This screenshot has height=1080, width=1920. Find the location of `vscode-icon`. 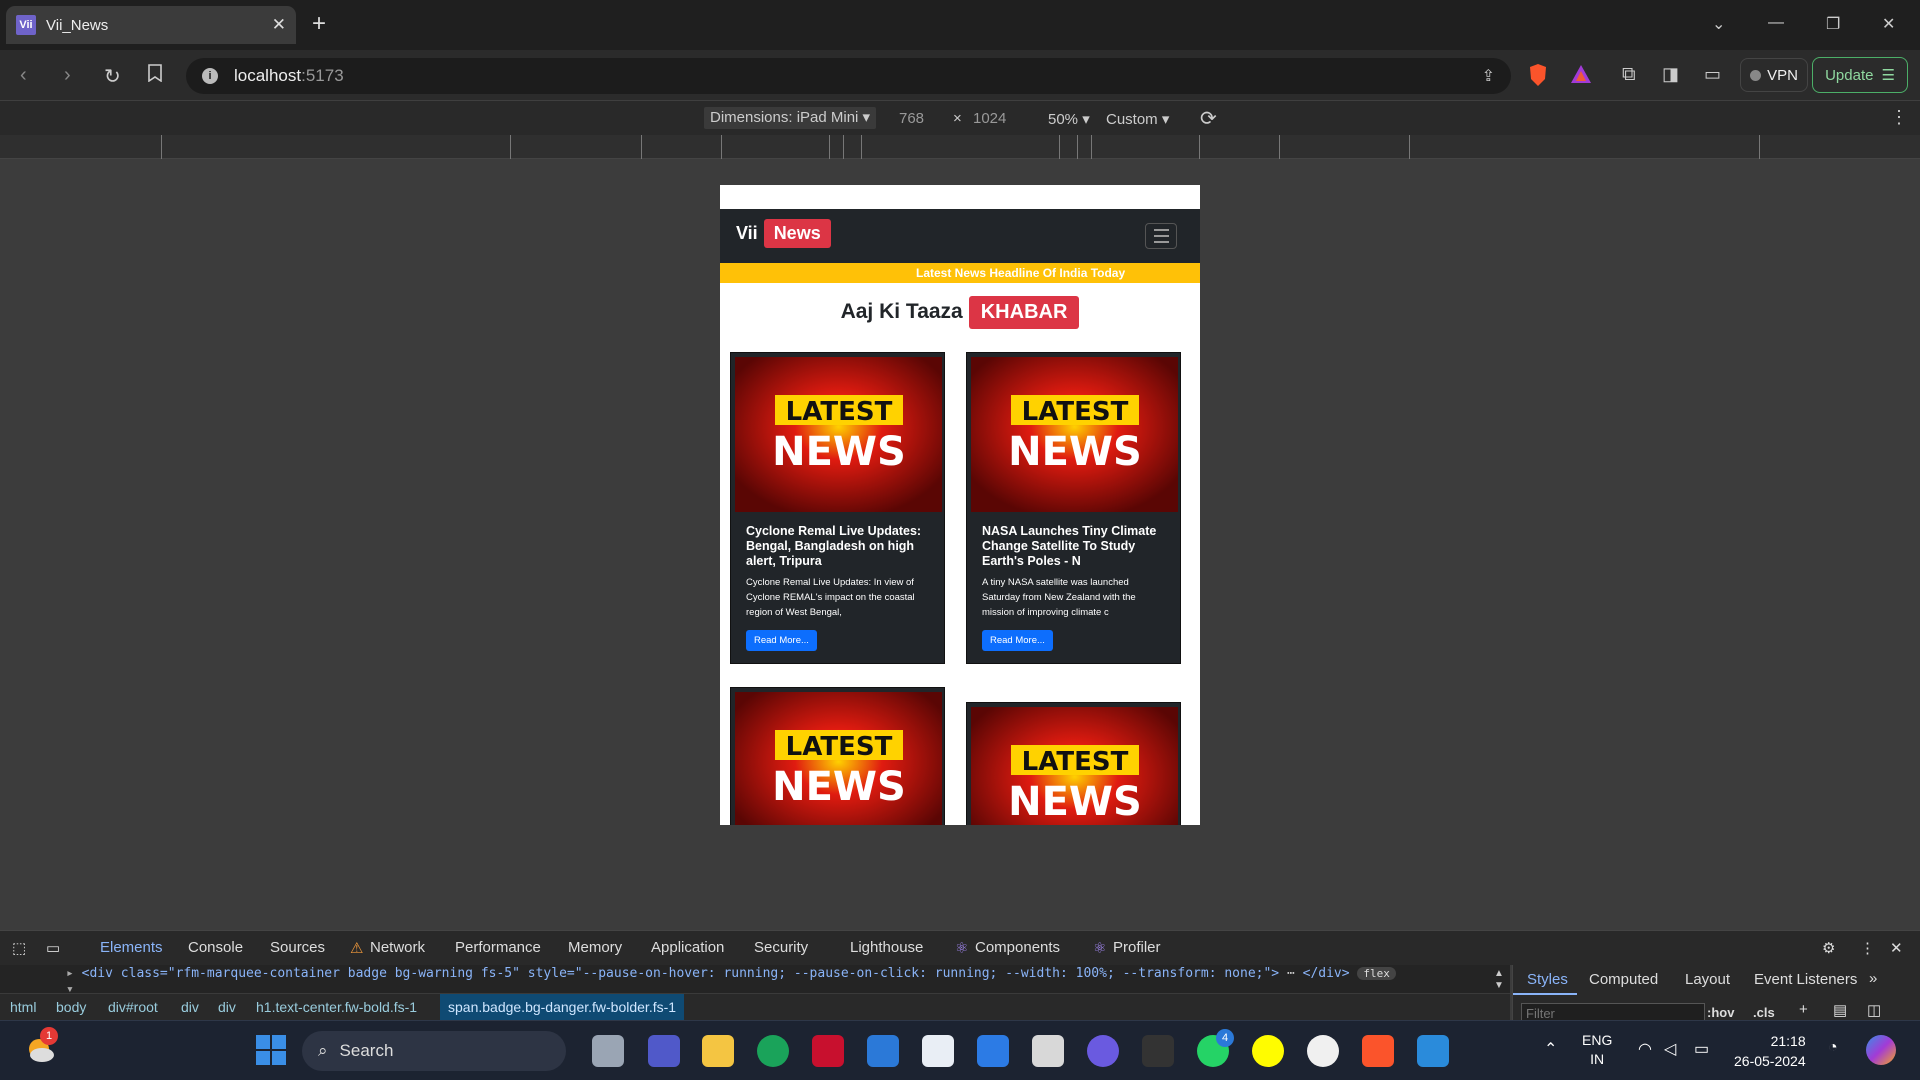

vscode-icon is located at coordinates (1433, 1051).